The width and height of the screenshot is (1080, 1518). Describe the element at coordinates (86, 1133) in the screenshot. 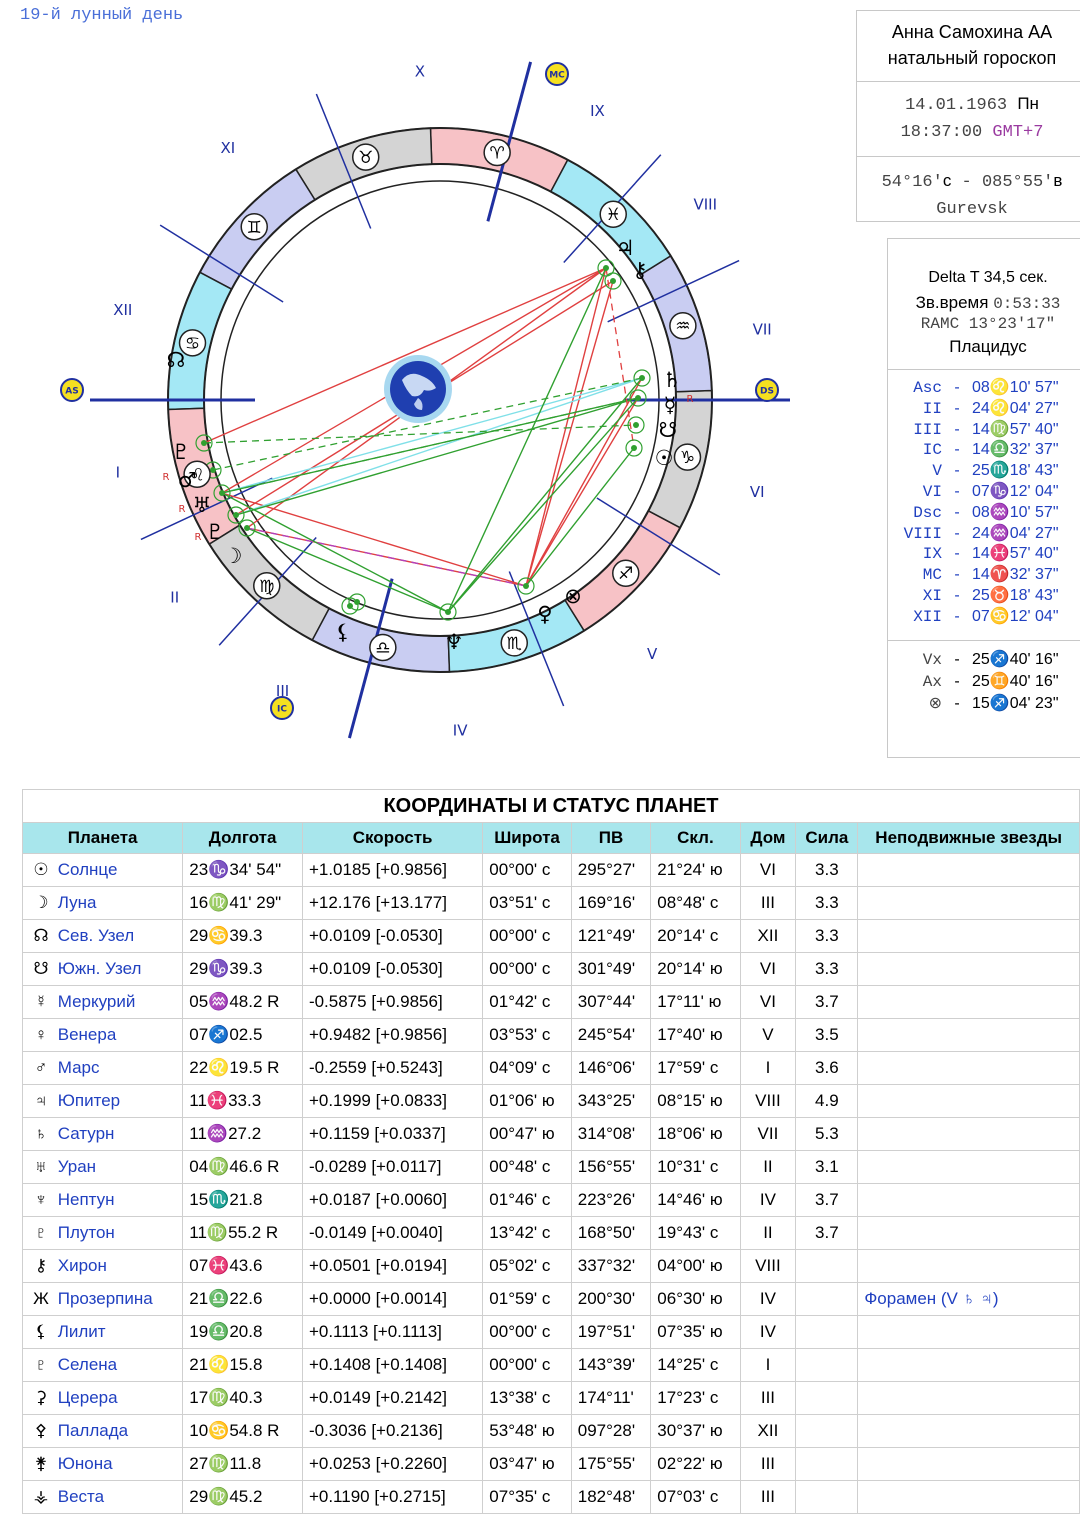

I see `planet-name-link: Сатурн` at that location.